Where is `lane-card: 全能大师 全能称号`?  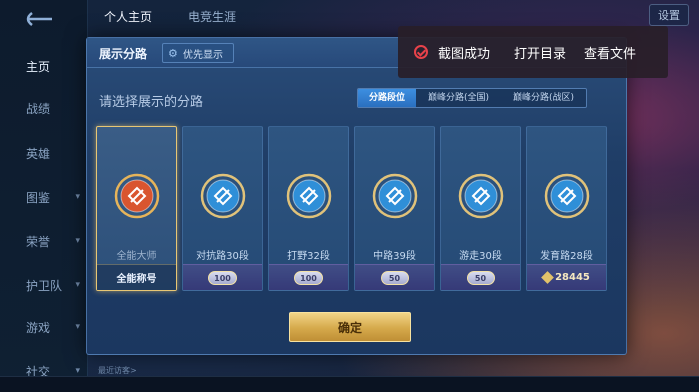 lane-card: 全能大师 全能称号 is located at coordinates (136, 208).